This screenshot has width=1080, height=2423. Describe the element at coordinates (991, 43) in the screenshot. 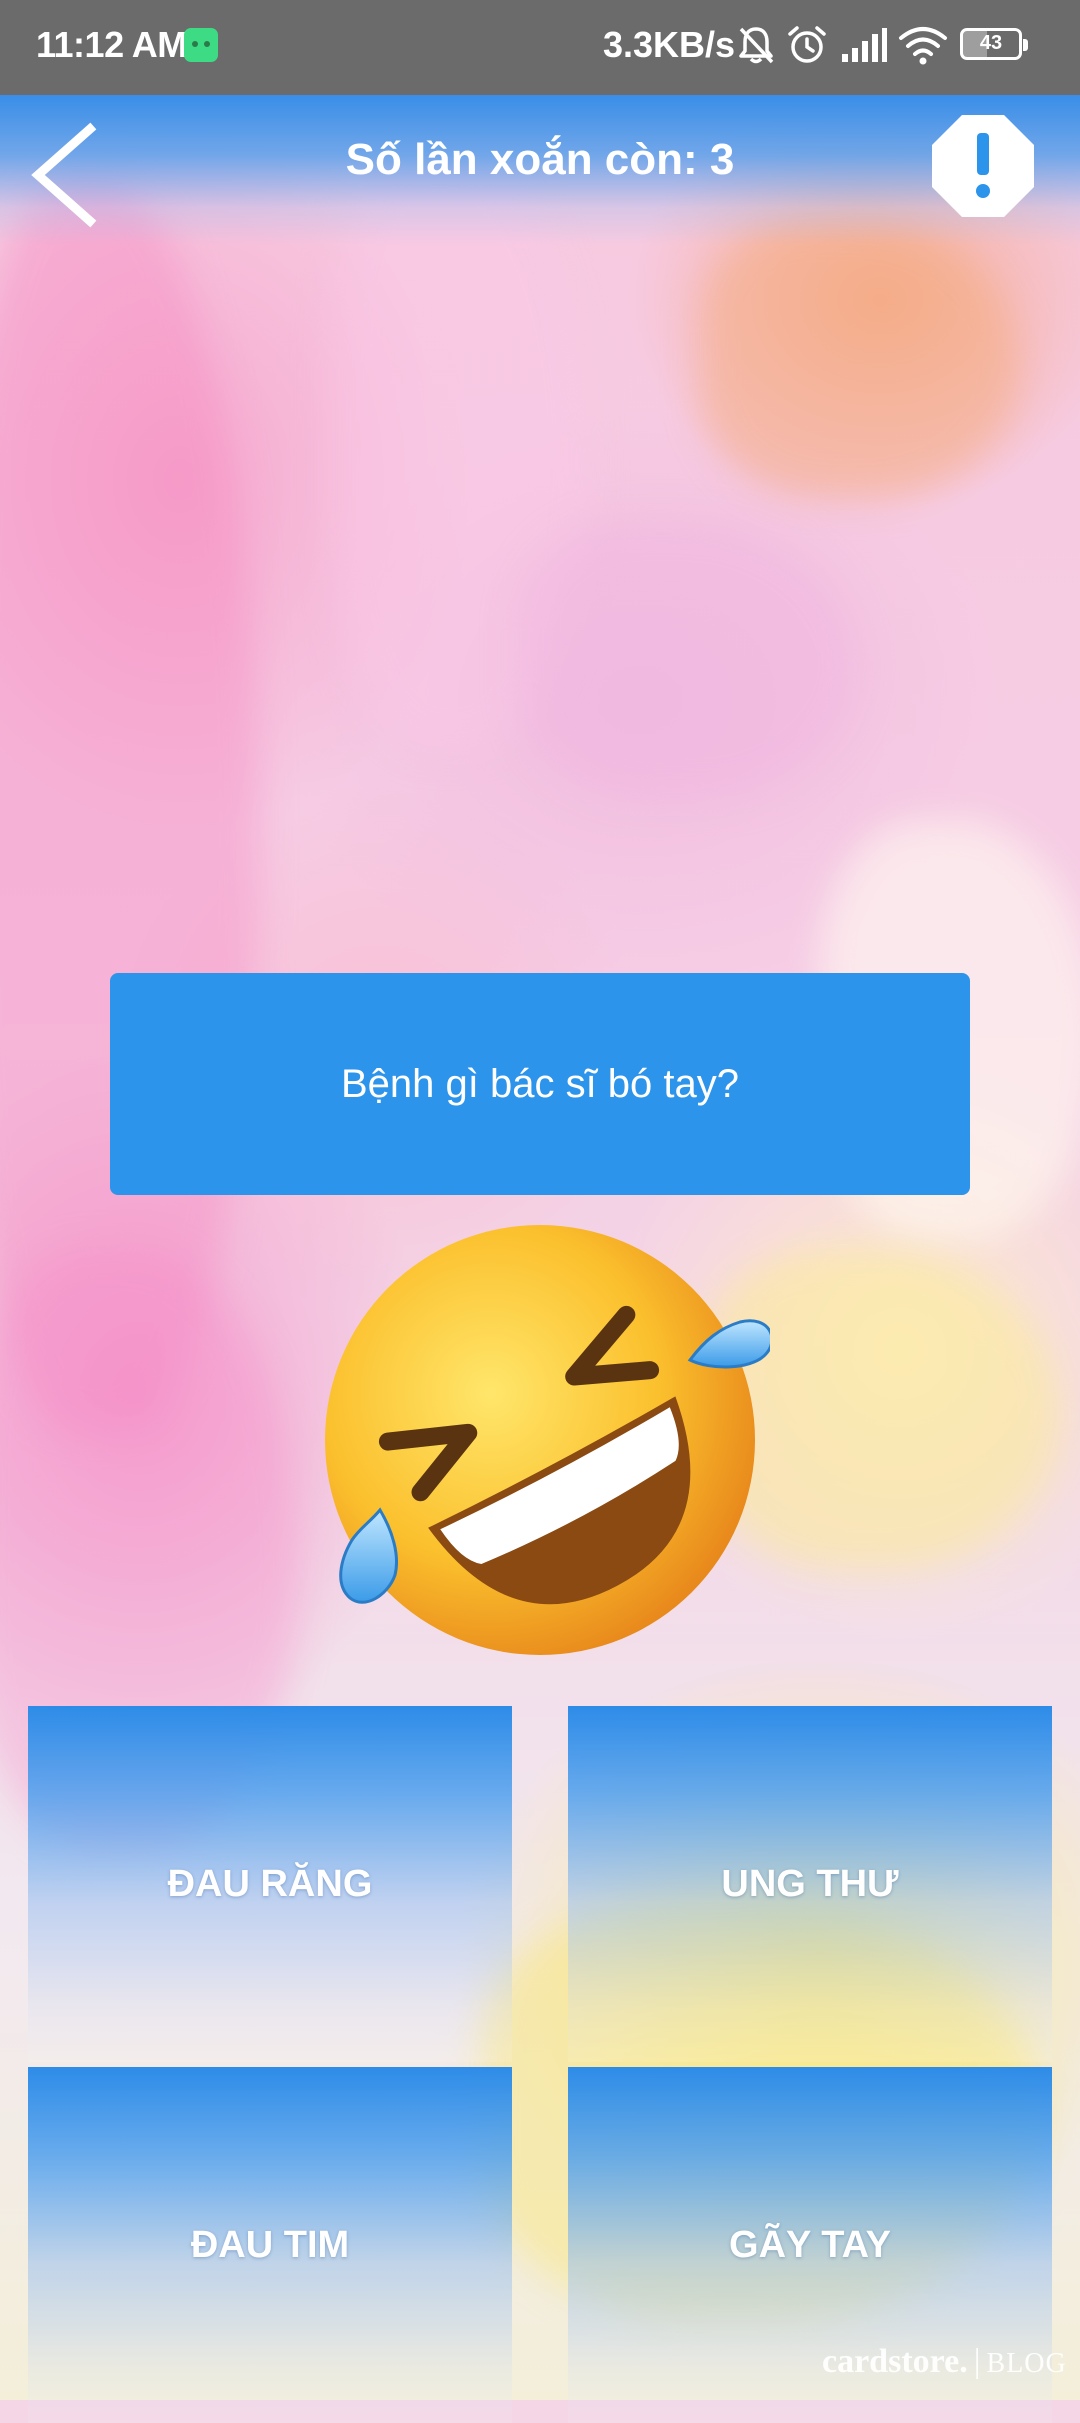

I see `battery-percent: 43` at that location.